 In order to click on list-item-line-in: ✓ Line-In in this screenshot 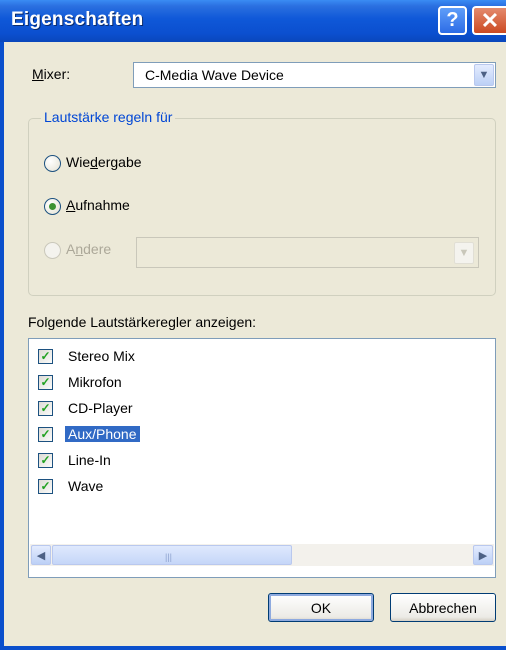, I will do `click(76, 460)`.